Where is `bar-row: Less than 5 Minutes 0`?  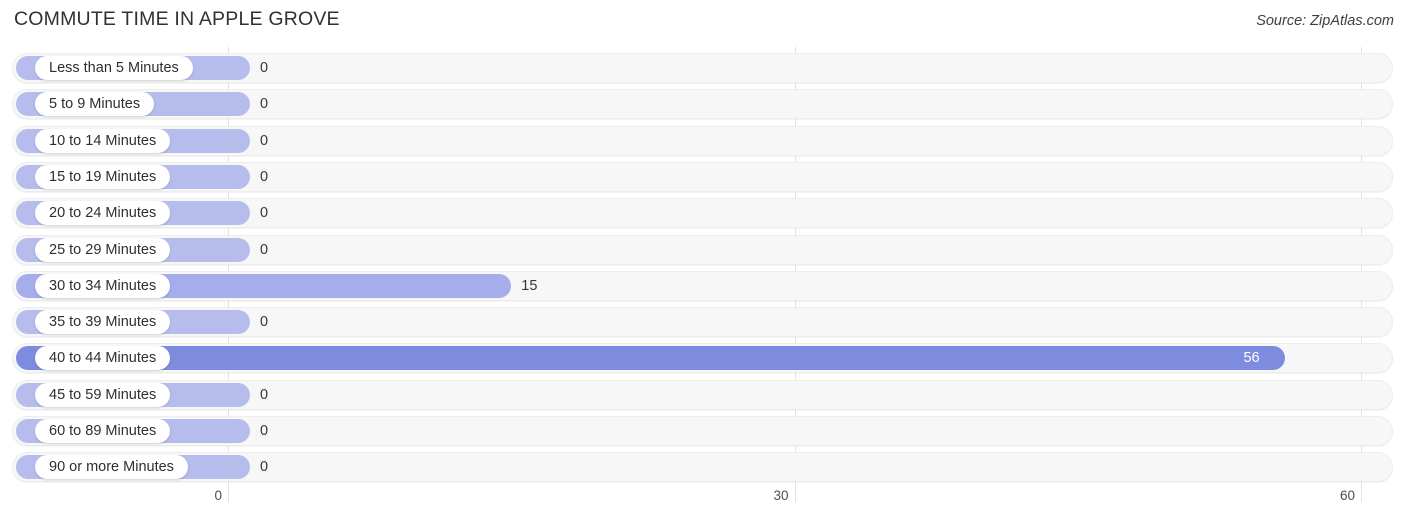 bar-row: Less than 5 Minutes 0 is located at coordinates (702, 68).